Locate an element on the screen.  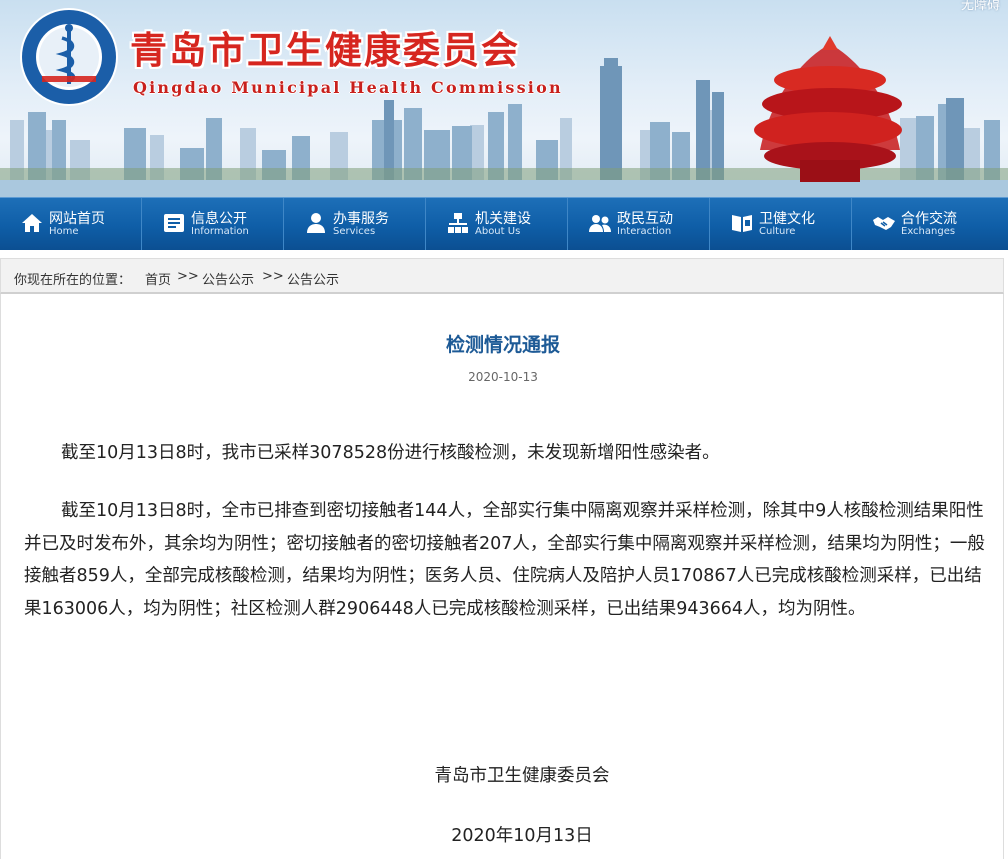
nav-item-about-us: 机关建设 About Us is located at coordinates (497, 224).